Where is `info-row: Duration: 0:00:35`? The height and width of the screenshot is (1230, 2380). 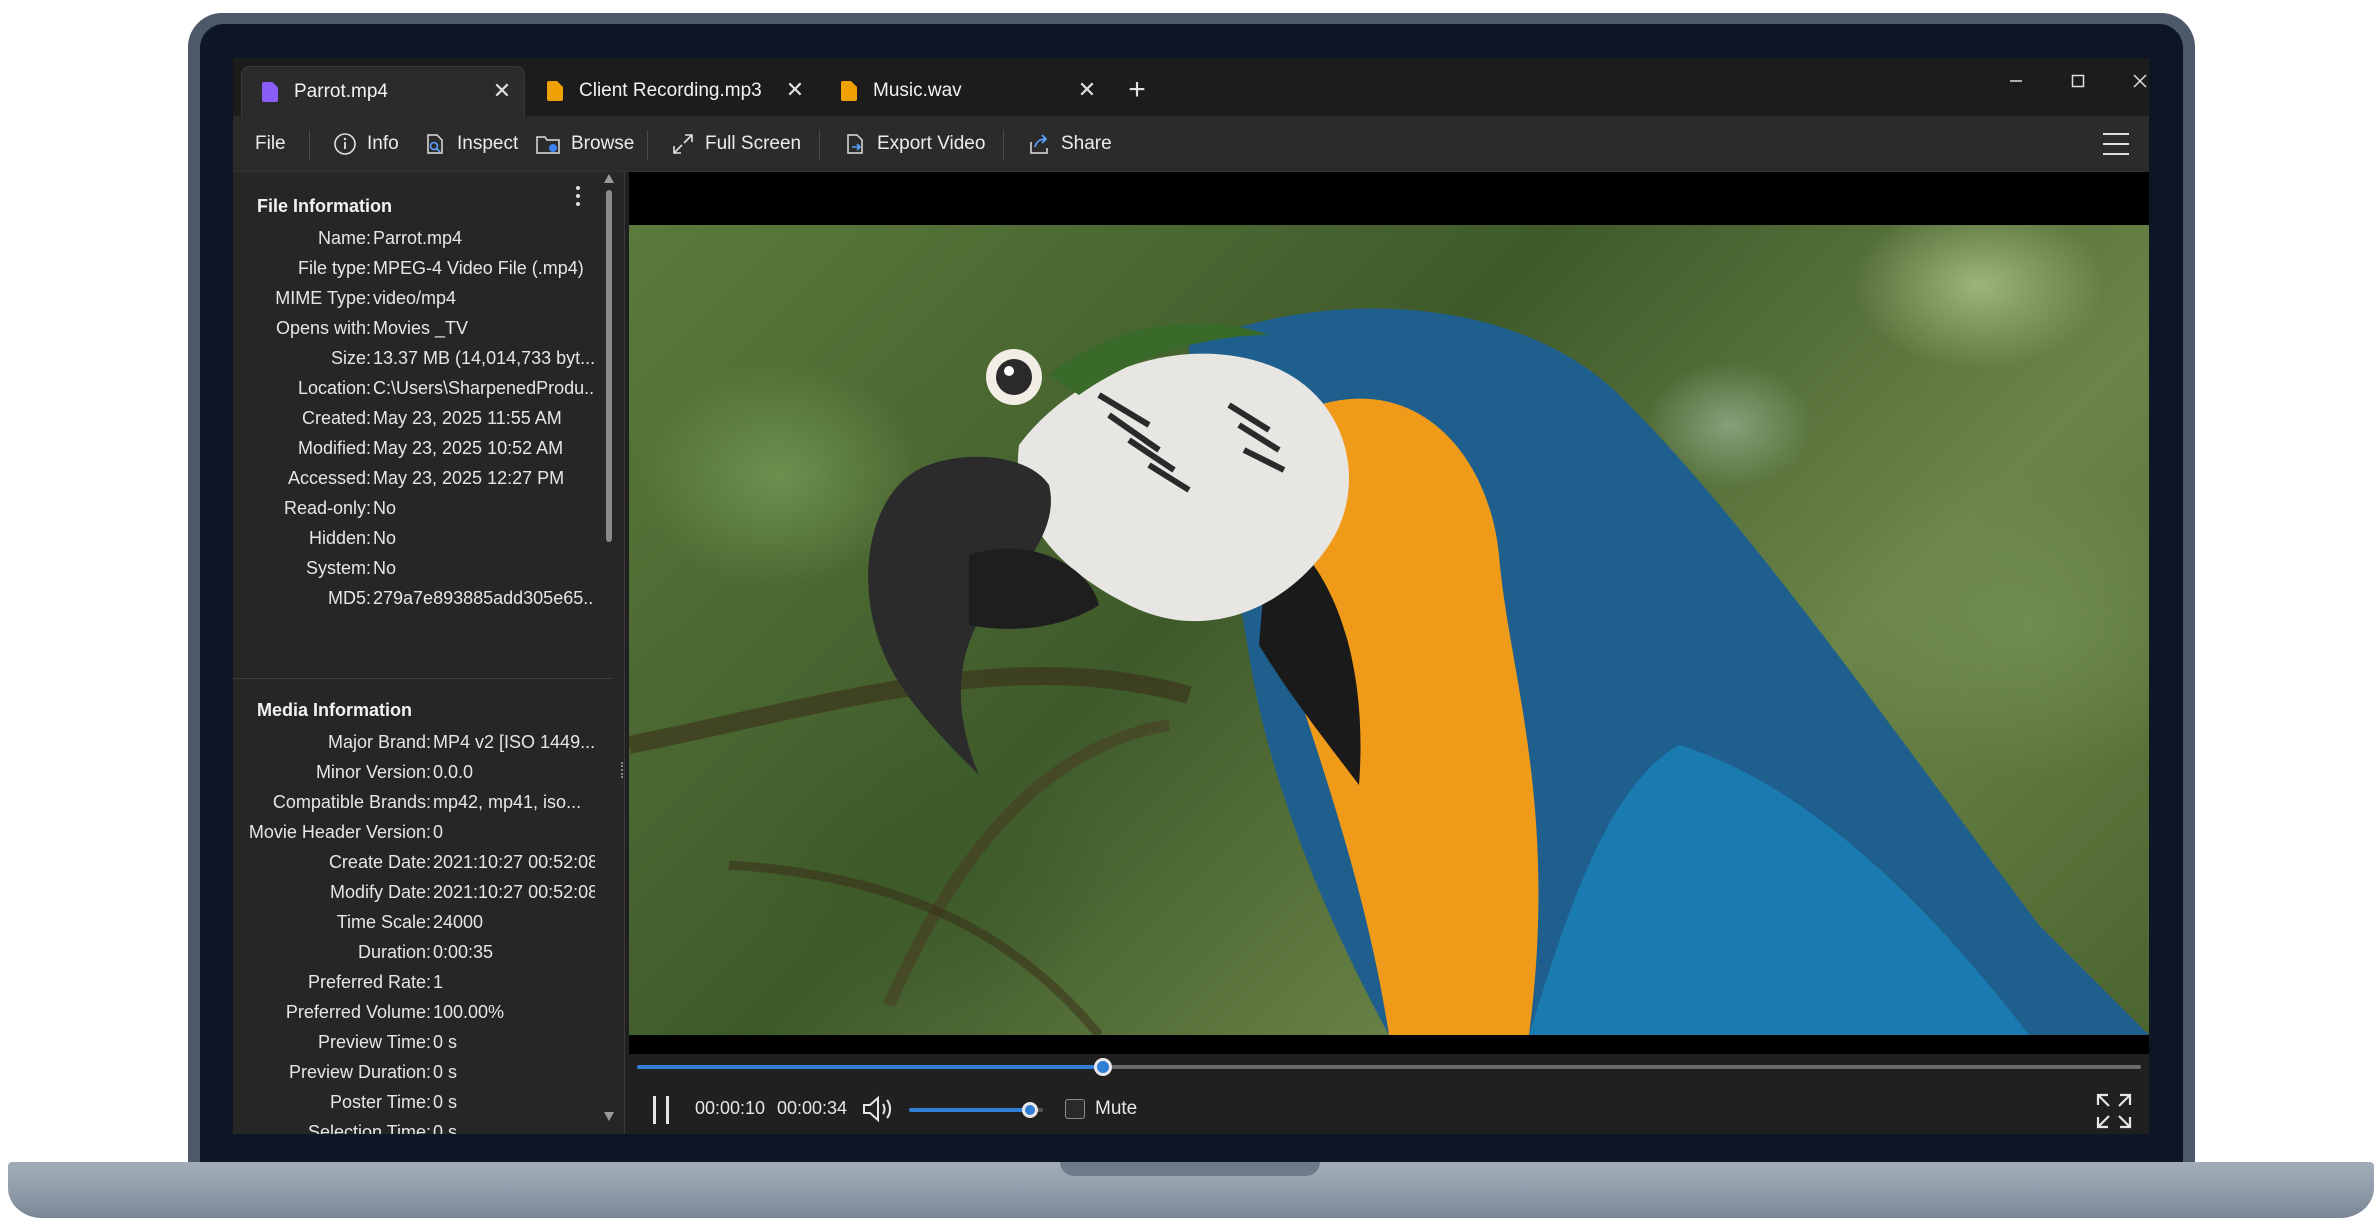 info-row: Duration: 0:00:35 is located at coordinates (423, 957).